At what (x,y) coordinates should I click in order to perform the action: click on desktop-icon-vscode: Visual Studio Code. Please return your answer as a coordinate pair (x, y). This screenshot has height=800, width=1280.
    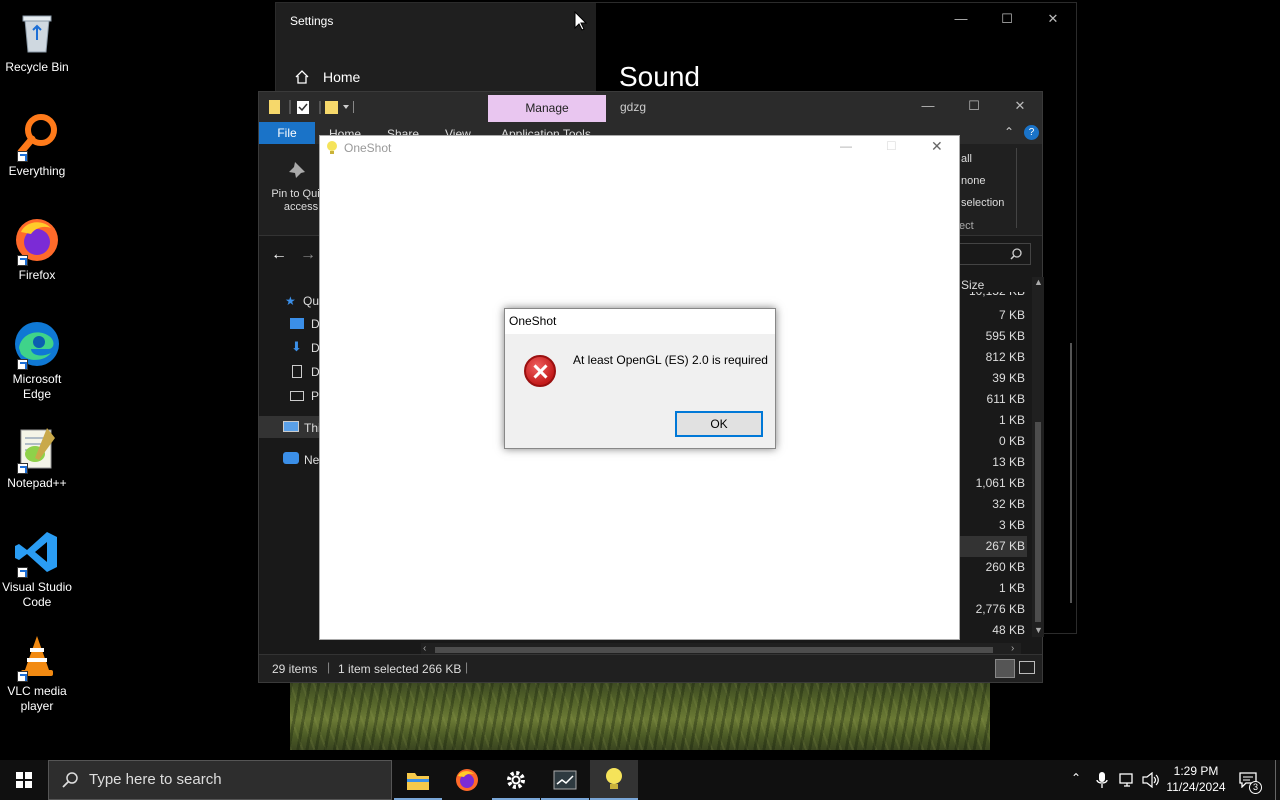
    Looking at the image, I should click on (37, 569).